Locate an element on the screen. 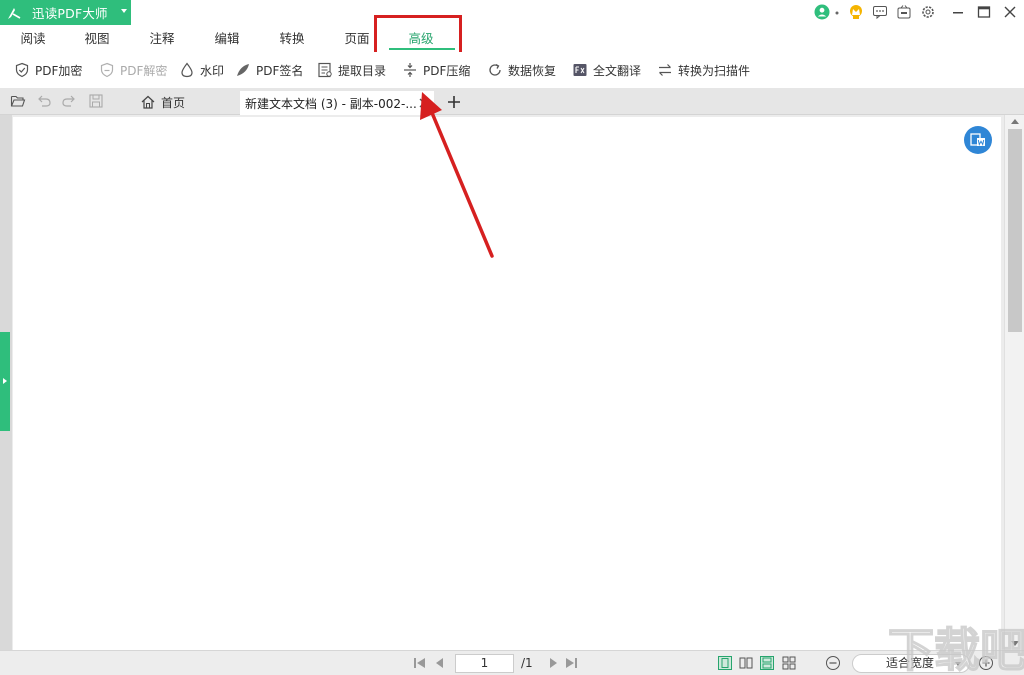 The width and height of the screenshot is (1024, 675). site-watermark-logo: 下载吧 is located at coordinates (955, 648).